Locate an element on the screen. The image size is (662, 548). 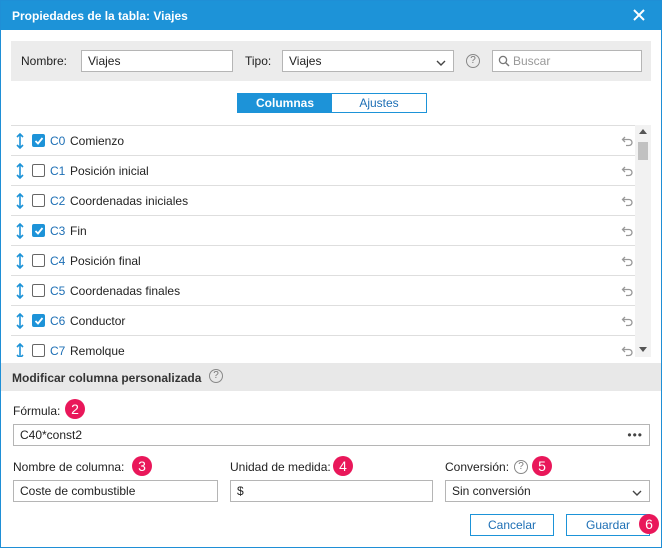
save-button: Guardar is located at coordinates (608, 525).